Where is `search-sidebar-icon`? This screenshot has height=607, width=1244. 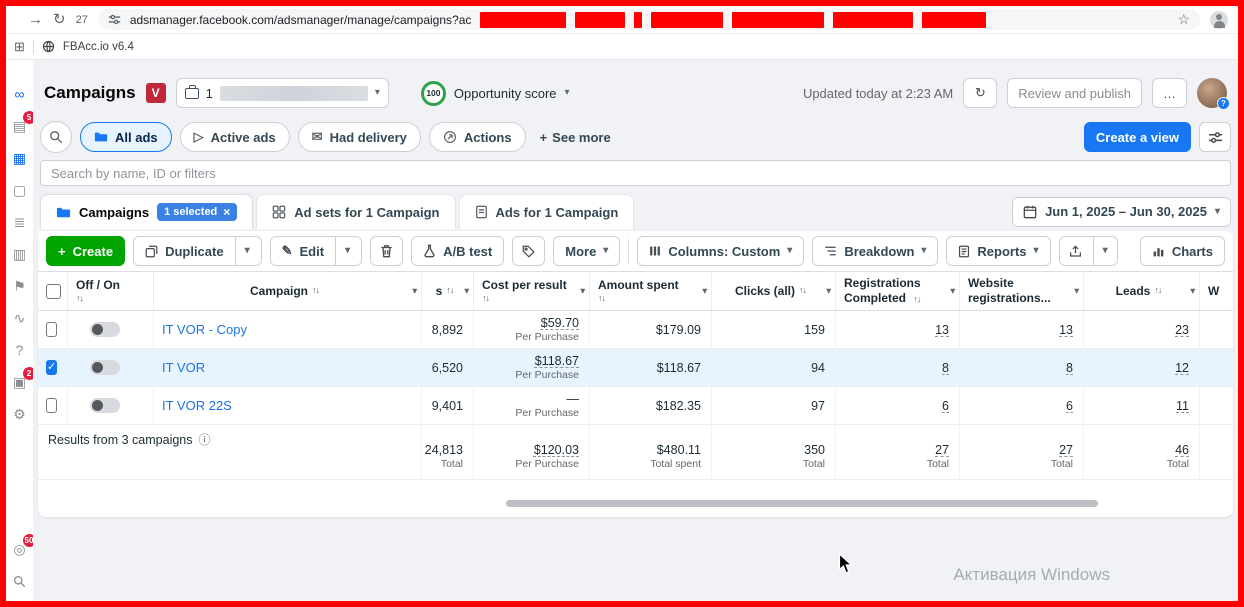 search-sidebar-icon is located at coordinates (20, 581).